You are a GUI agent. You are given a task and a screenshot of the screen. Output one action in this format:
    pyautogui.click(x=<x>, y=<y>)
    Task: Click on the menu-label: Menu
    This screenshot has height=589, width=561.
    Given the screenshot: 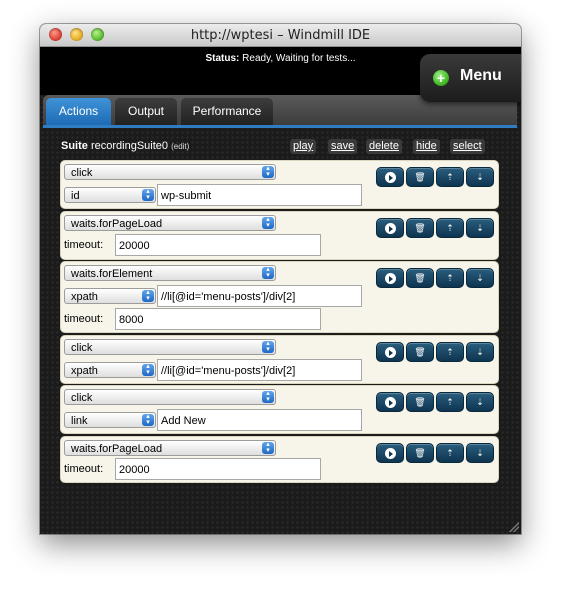 What is the action you would take?
    pyautogui.click(x=481, y=75)
    